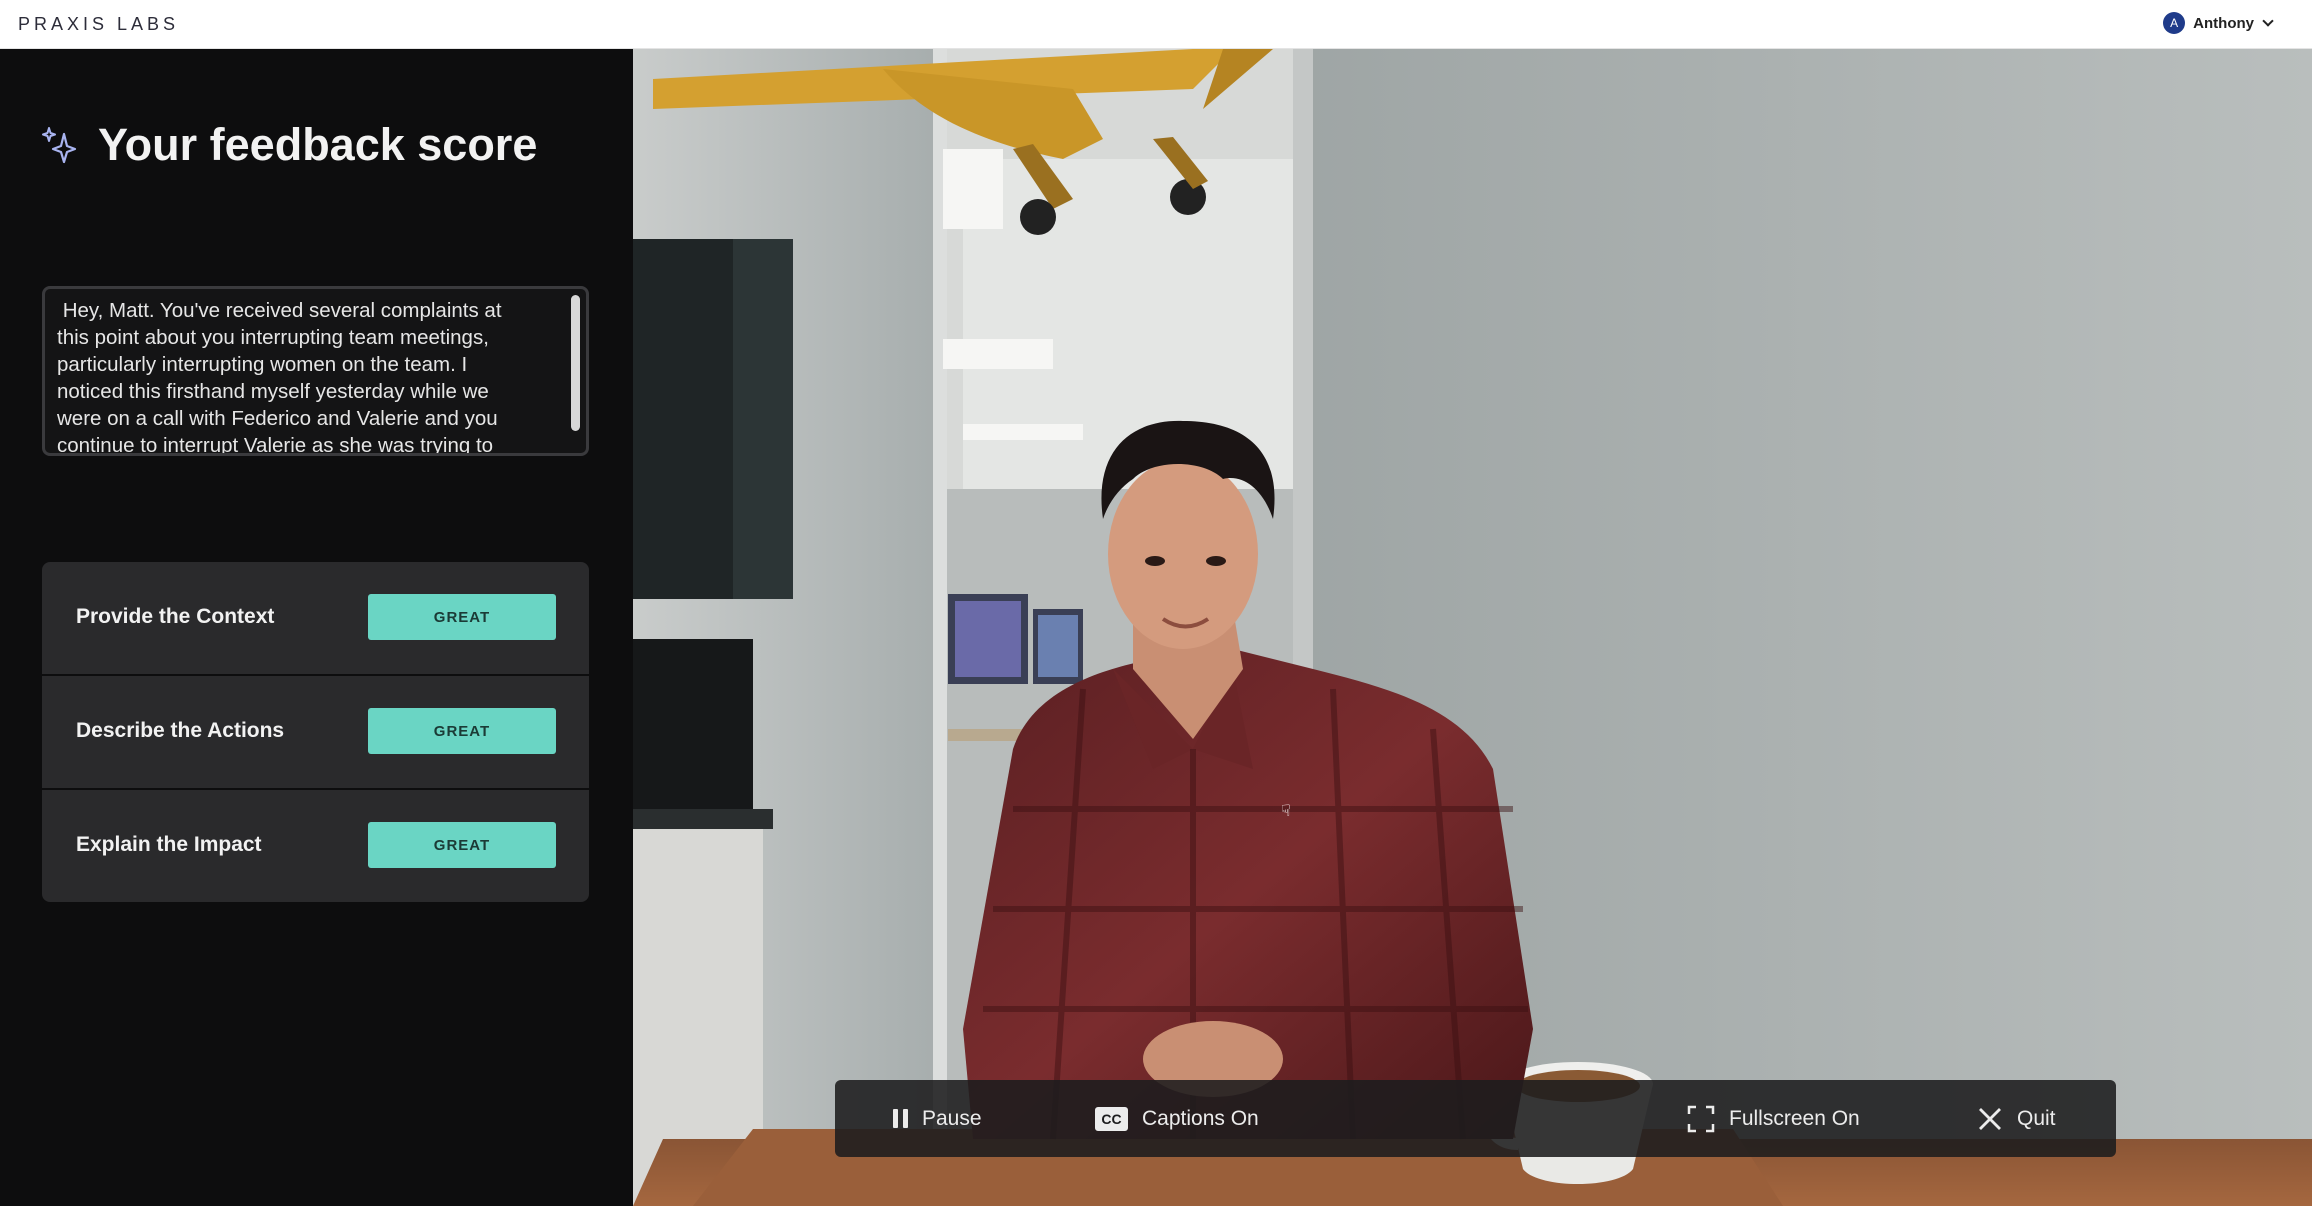 The width and height of the screenshot is (2312, 1206). What do you see at coordinates (1156, 24) in the screenshot?
I see `top-bar: PRAXIS LABS A Anthony` at bounding box center [1156, 24].